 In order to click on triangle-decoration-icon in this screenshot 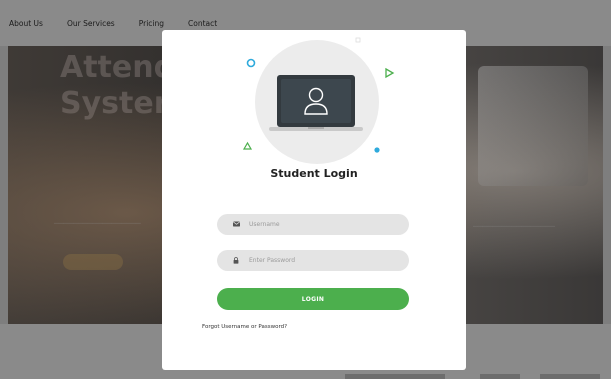, I will do `click(247, 145)`.